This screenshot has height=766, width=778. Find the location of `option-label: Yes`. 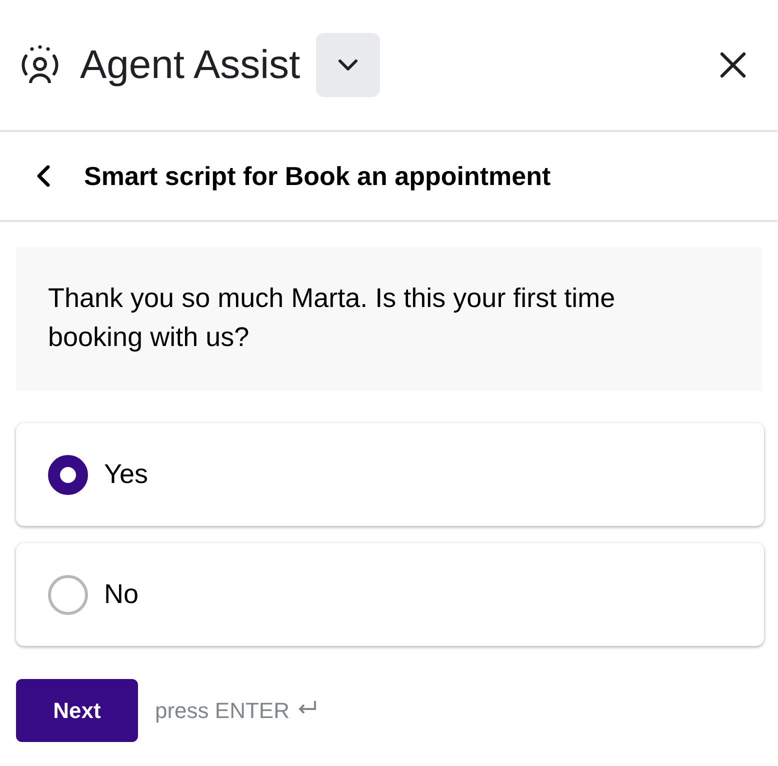

option-label: Yes is located at coordinates (126, 474).